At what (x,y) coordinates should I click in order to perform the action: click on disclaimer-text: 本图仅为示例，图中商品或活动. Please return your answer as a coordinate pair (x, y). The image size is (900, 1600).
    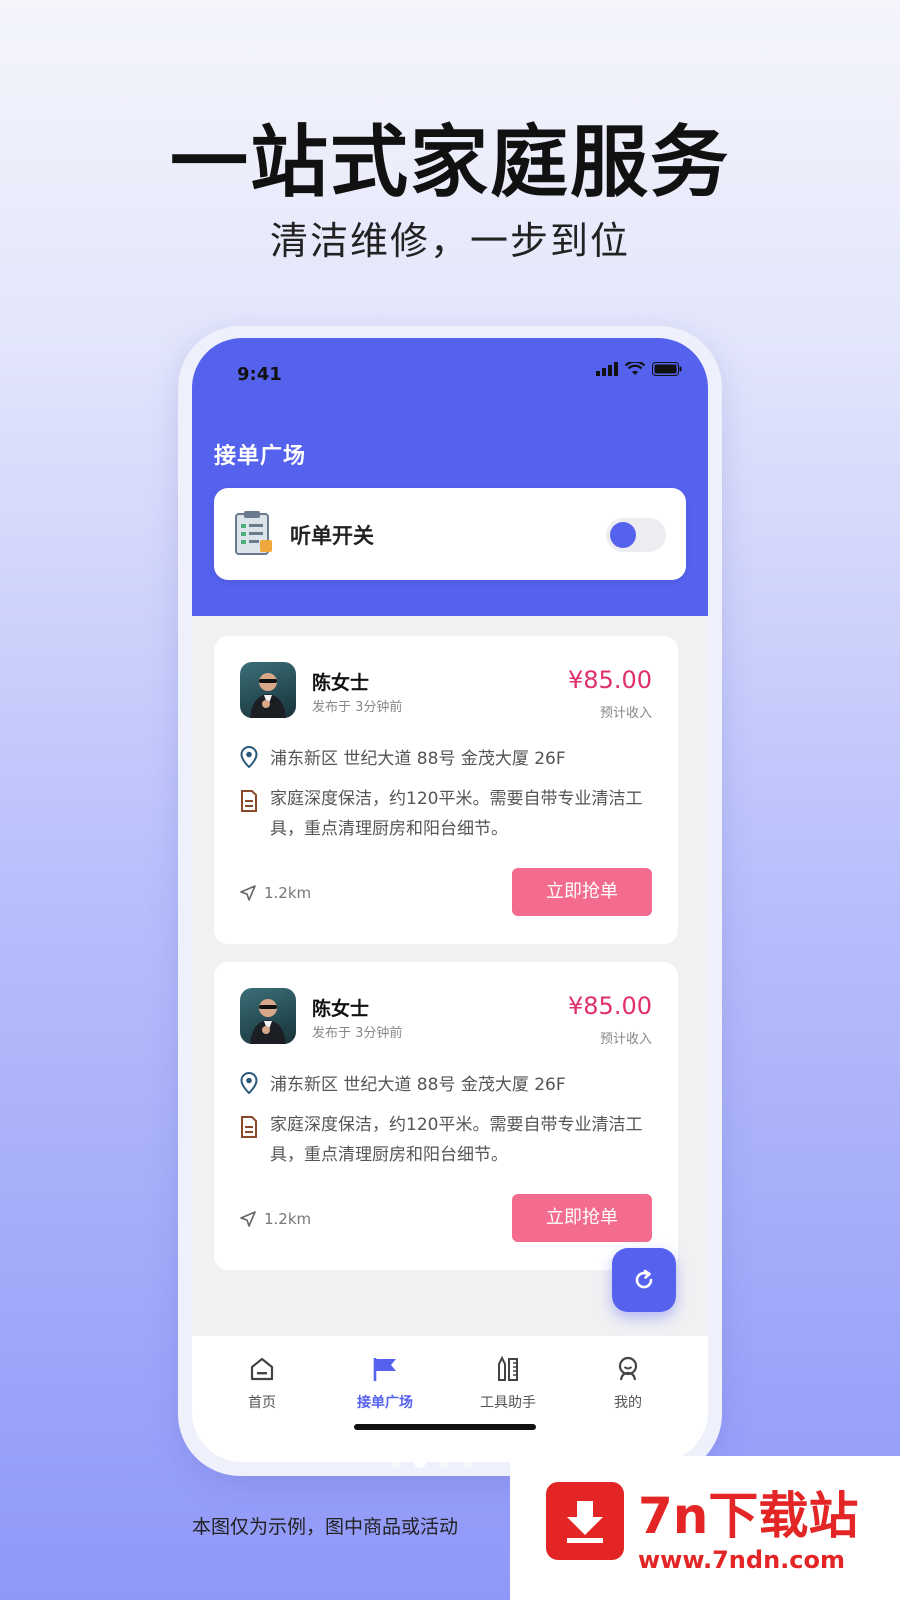
    Looking at the image, I should click on (325, 1527).